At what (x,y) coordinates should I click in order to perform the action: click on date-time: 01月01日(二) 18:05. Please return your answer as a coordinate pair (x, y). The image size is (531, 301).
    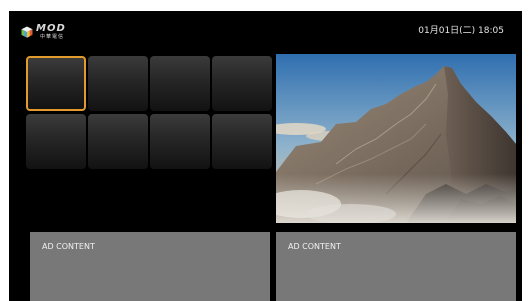
    Looking at the image, I should click on (461, 31).